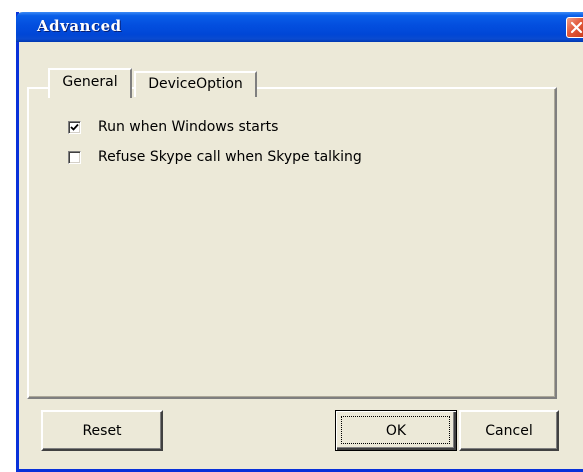 This screenshot has width=583, height=472. I want to click on window-title: Advanced, so click(79, 26).